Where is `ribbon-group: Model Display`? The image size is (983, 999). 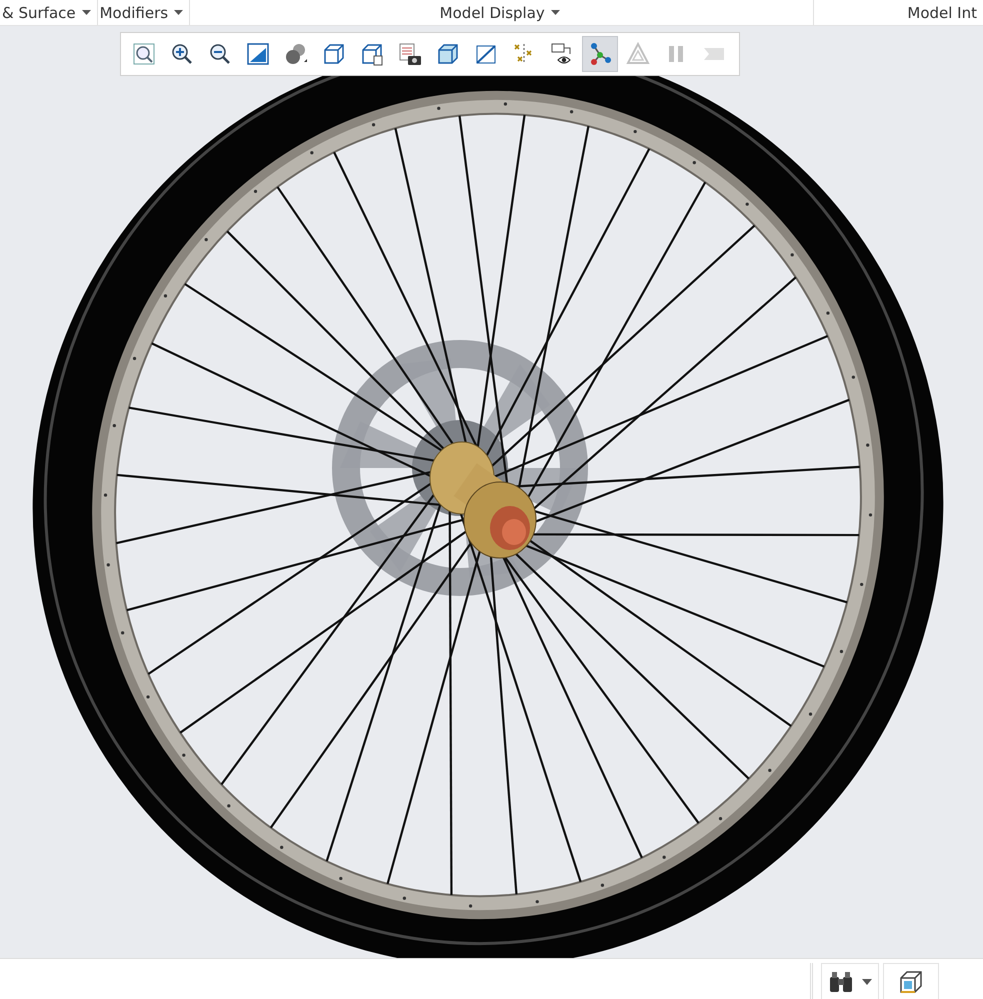
ribbon-group: Model Display is located at coordinates (502, 12).